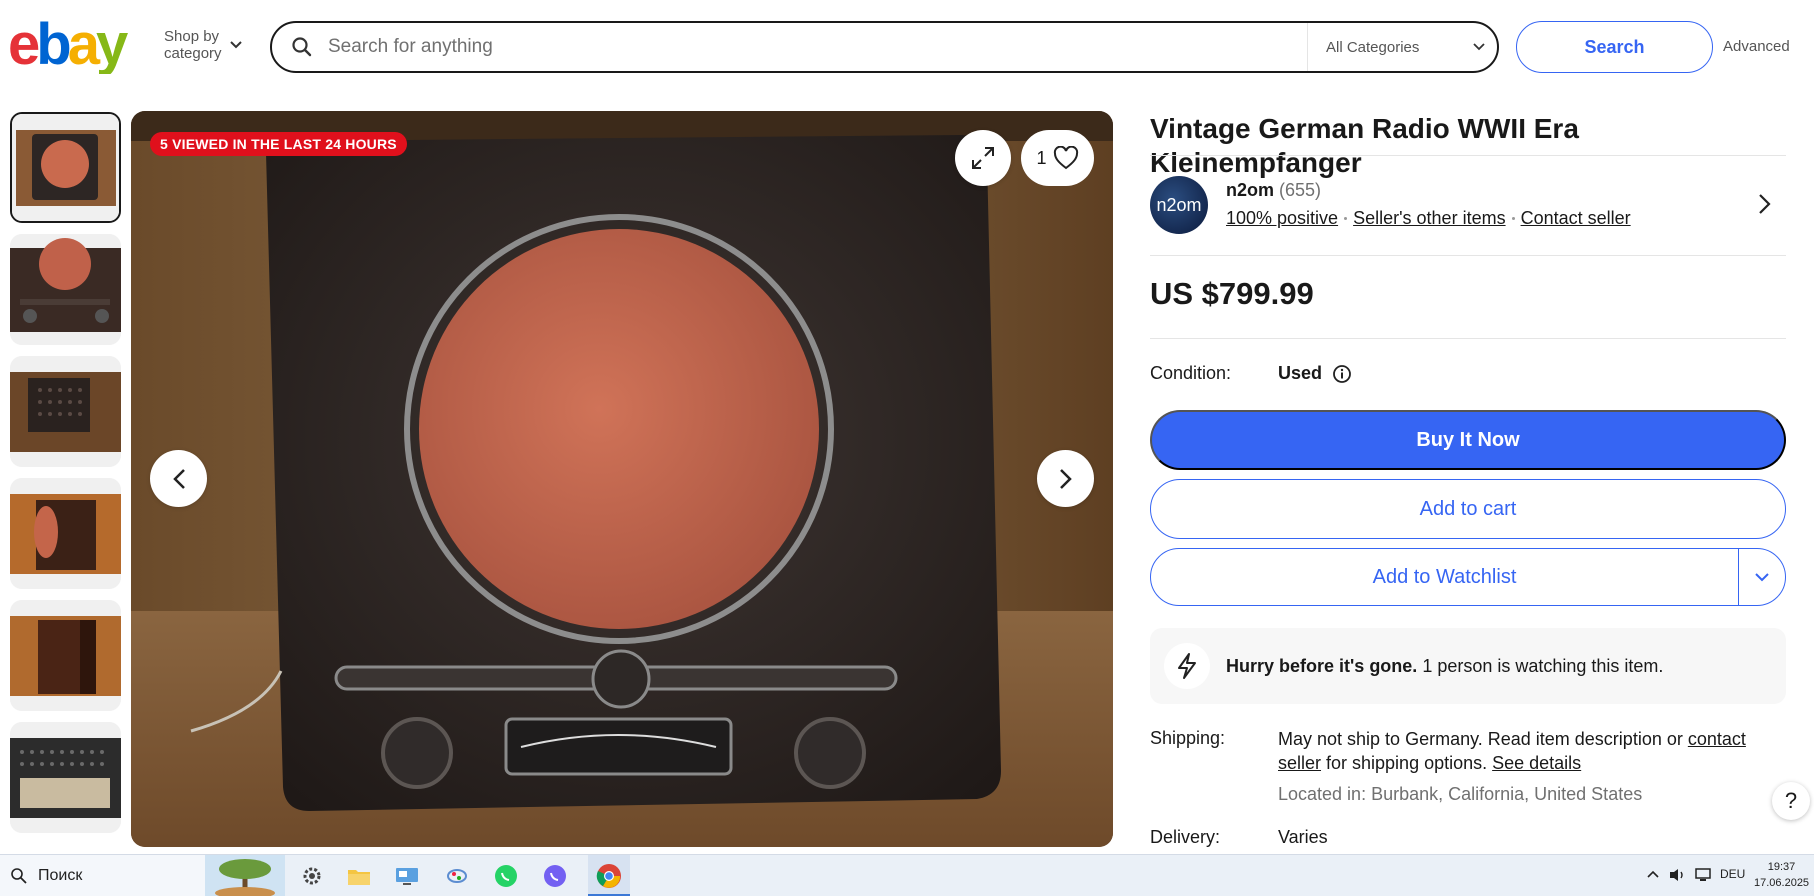 Image resolution: width=1814 pixels, height=896 pixels. Describe the element at coordinates (1303, 837) in the screenshot. I see `delivery-value: Varies` at that location.